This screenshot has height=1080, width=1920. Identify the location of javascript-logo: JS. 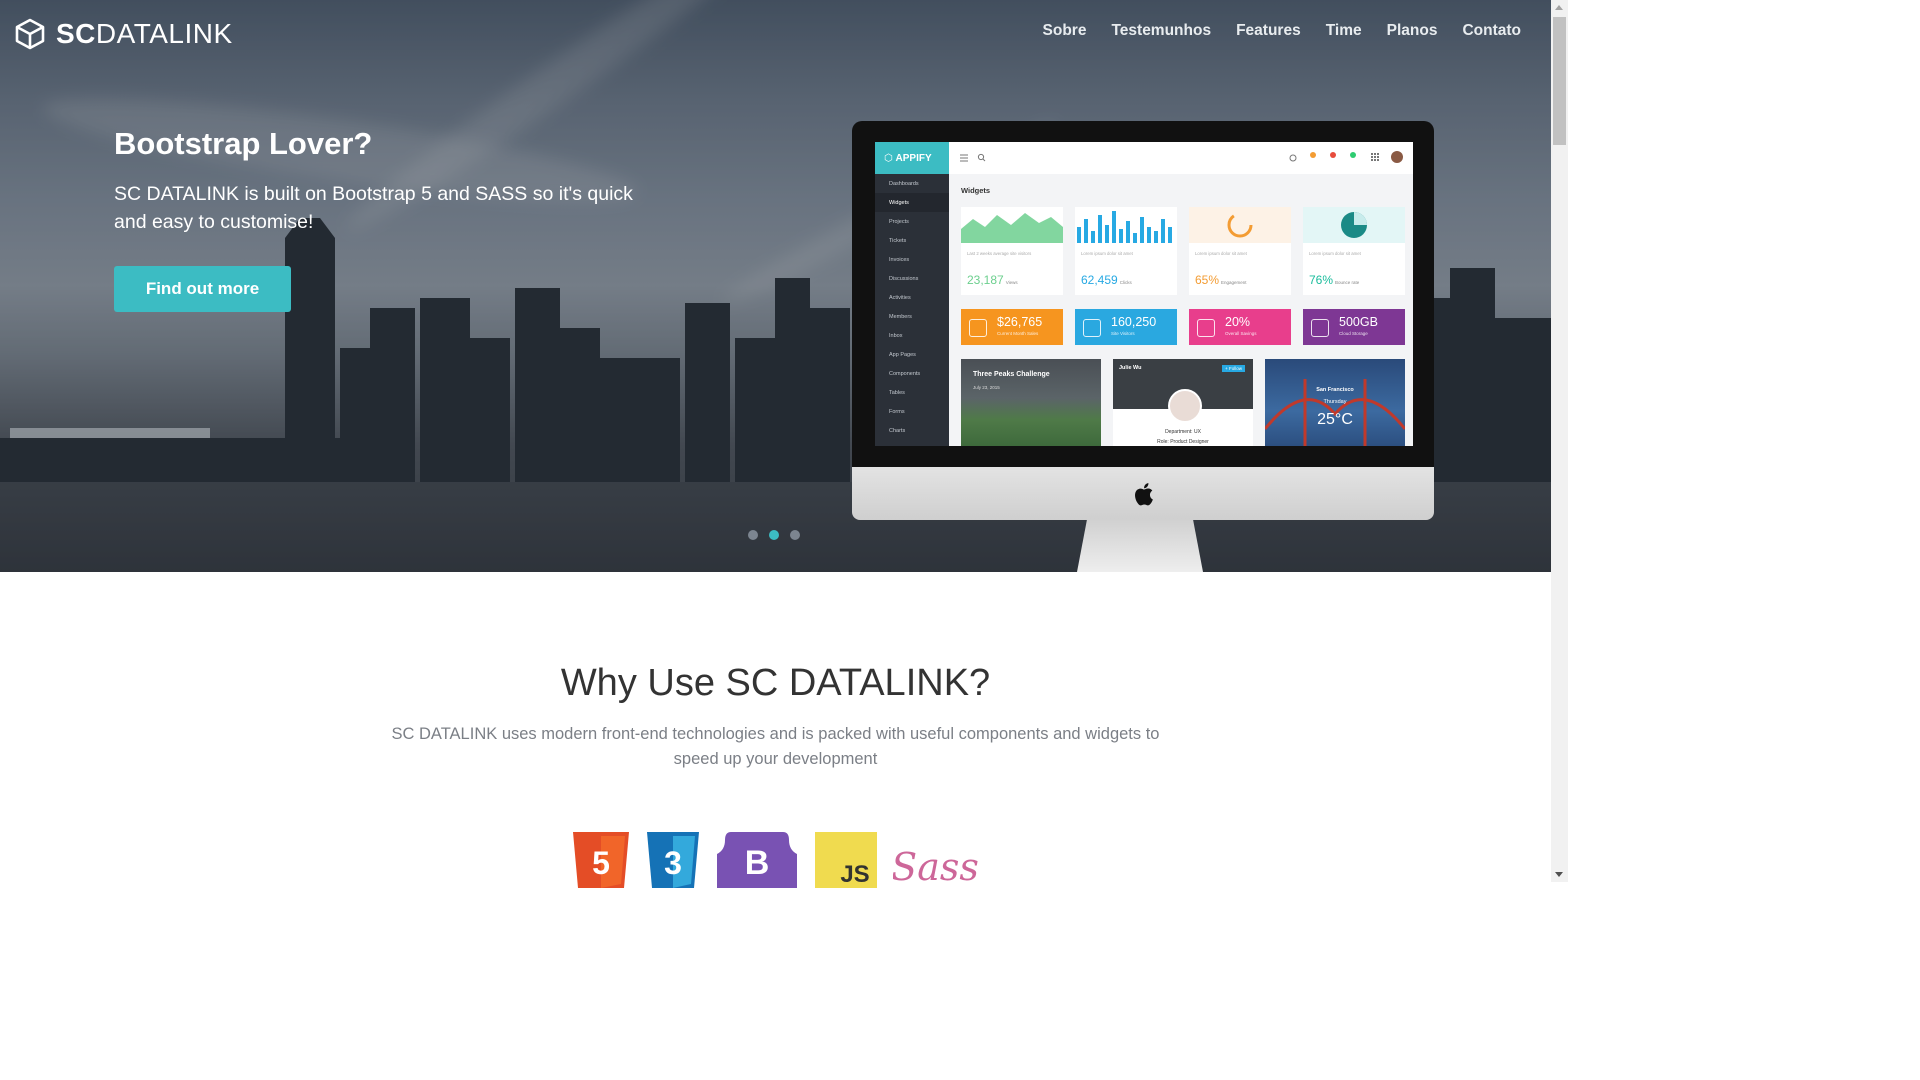
(846, 860).